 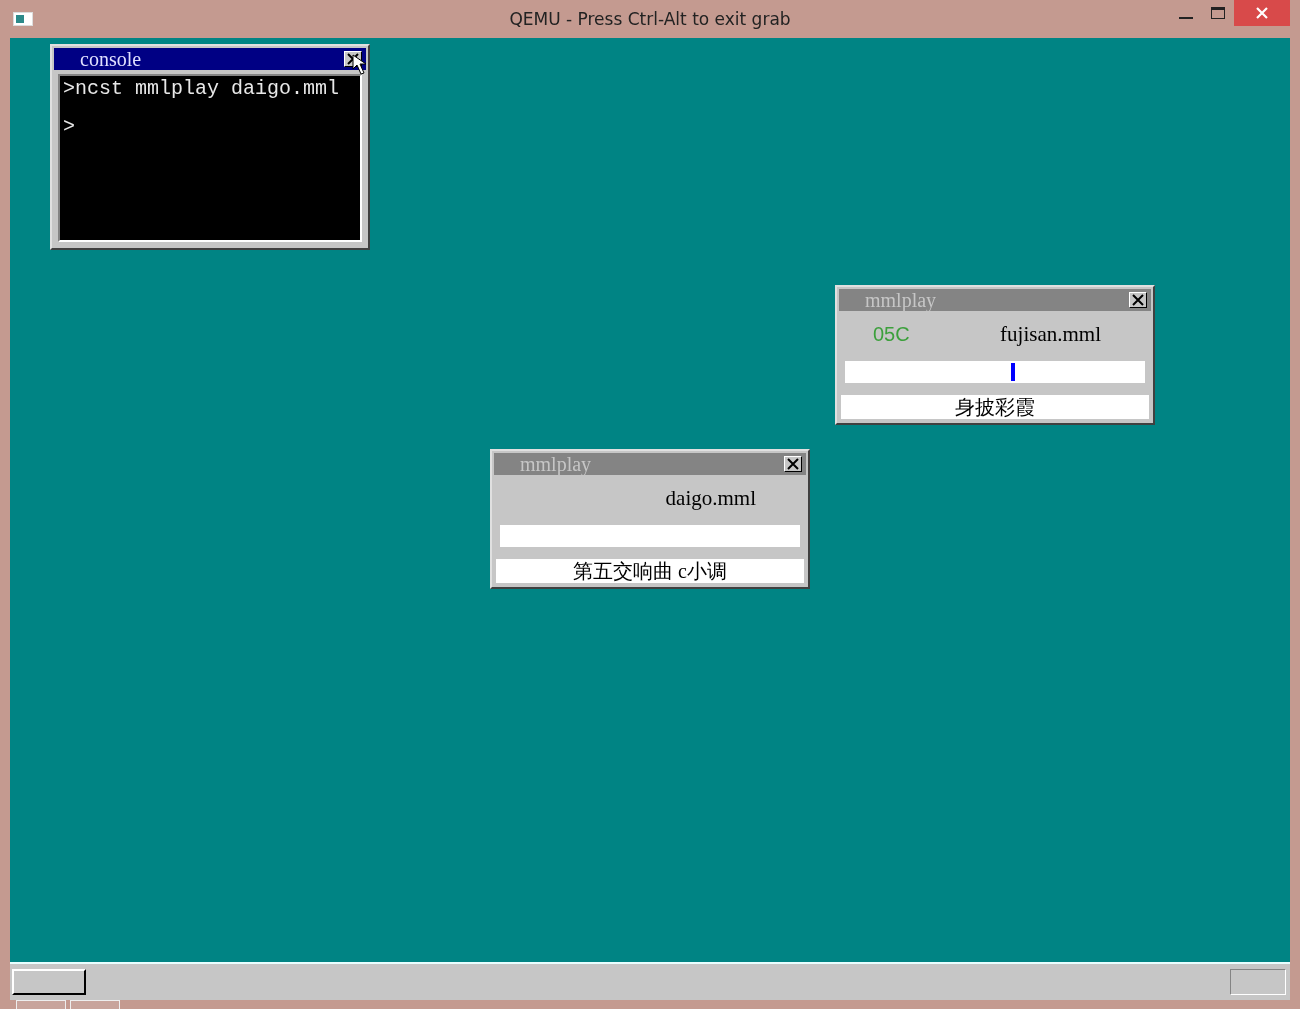 I want to click on window-title: console, so click(x=111, y=59).